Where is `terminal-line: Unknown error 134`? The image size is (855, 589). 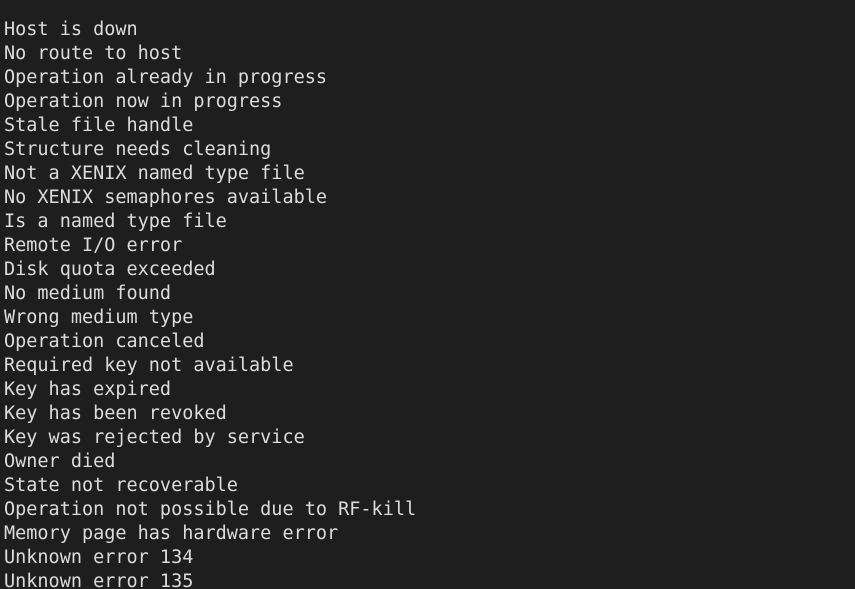 terminal-line: Unknown error 134 is located at coordinates (99, 557).